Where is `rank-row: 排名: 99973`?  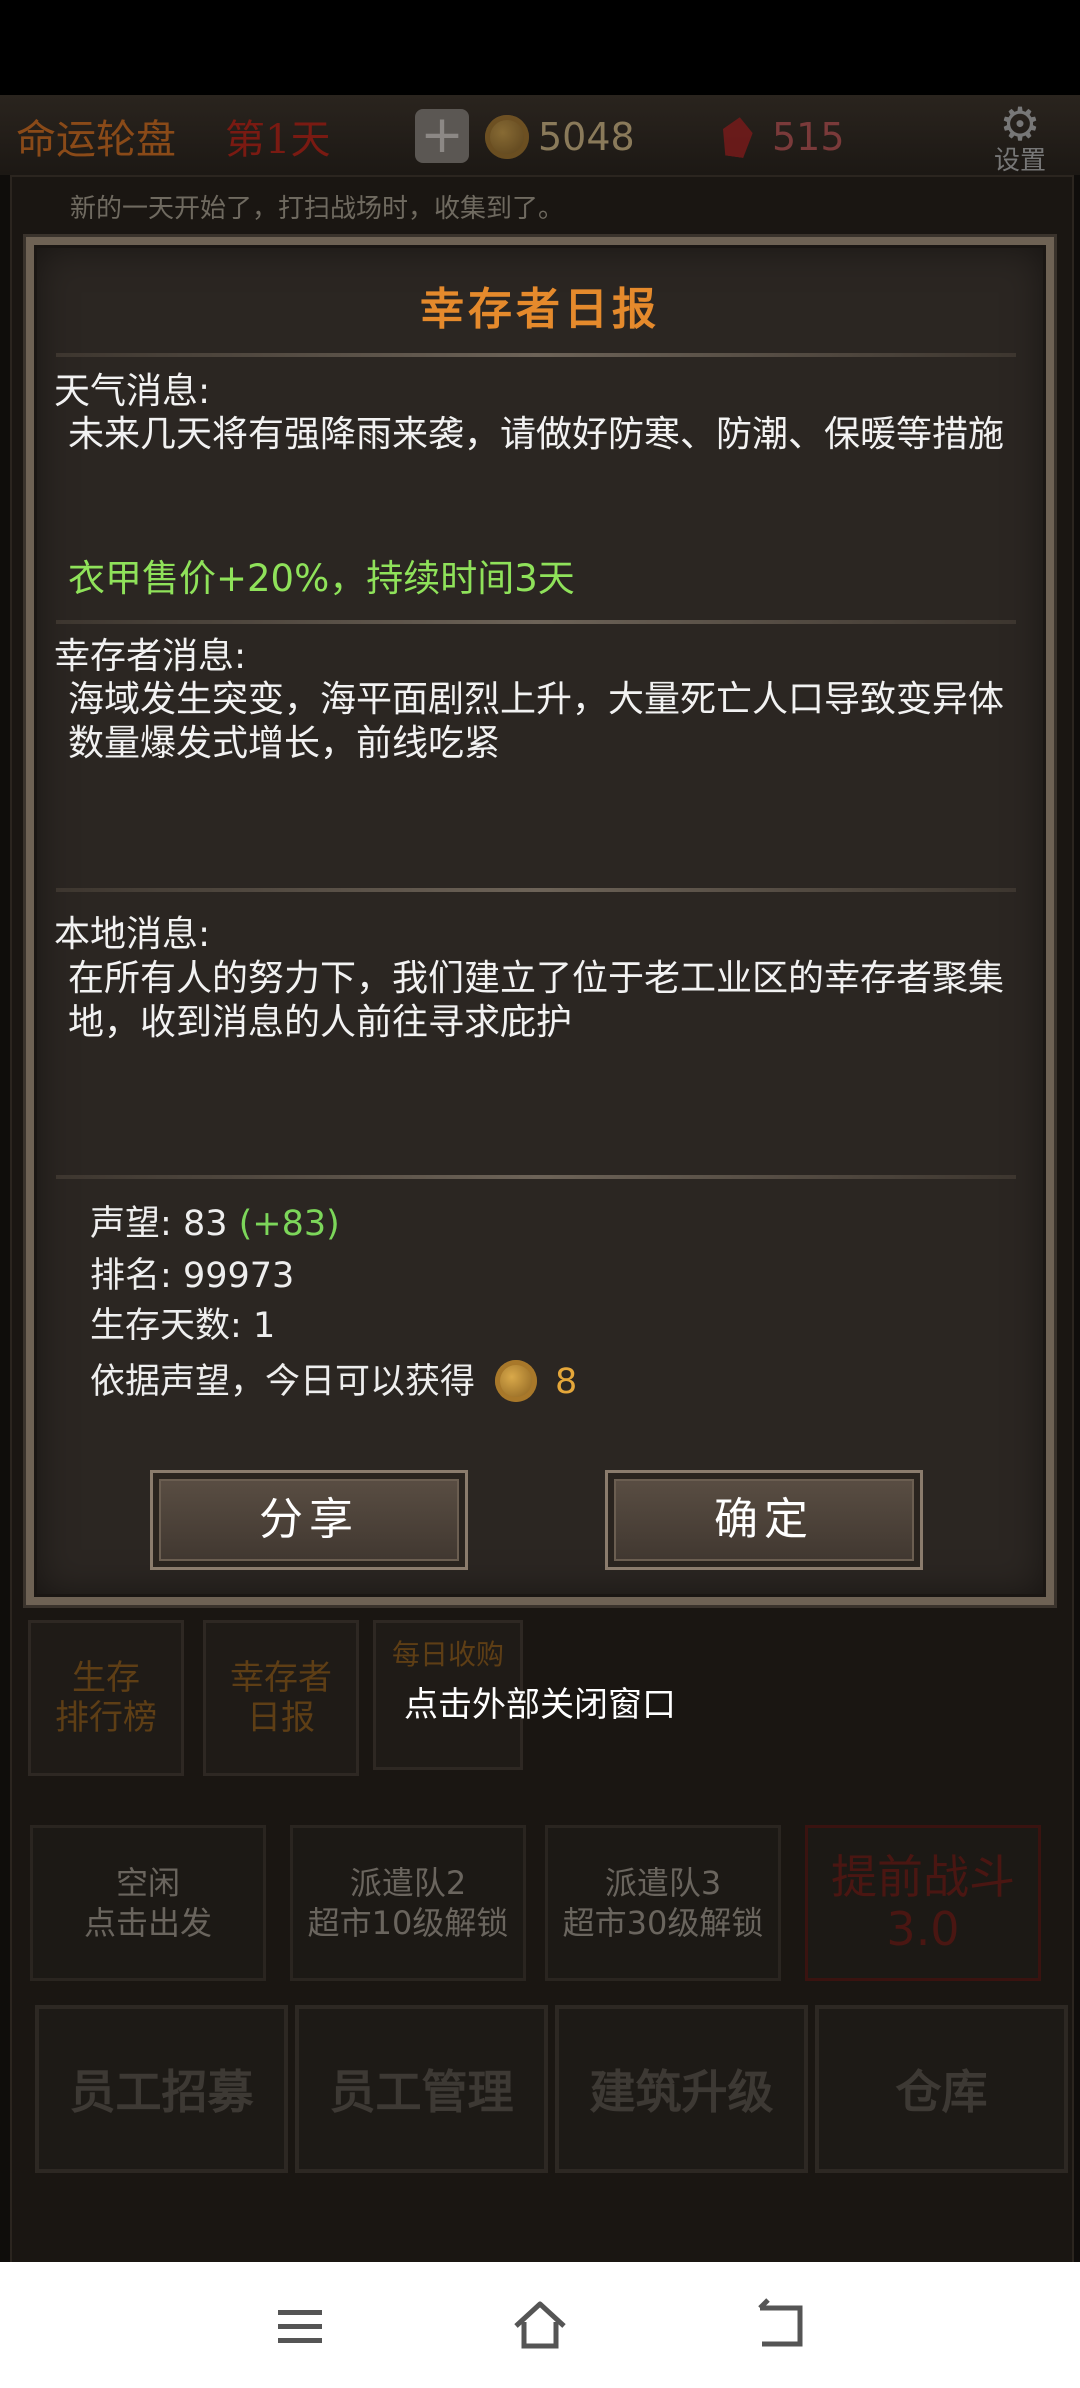 rank-row: 排名: 99973 is located at coordinates (192, 1272).